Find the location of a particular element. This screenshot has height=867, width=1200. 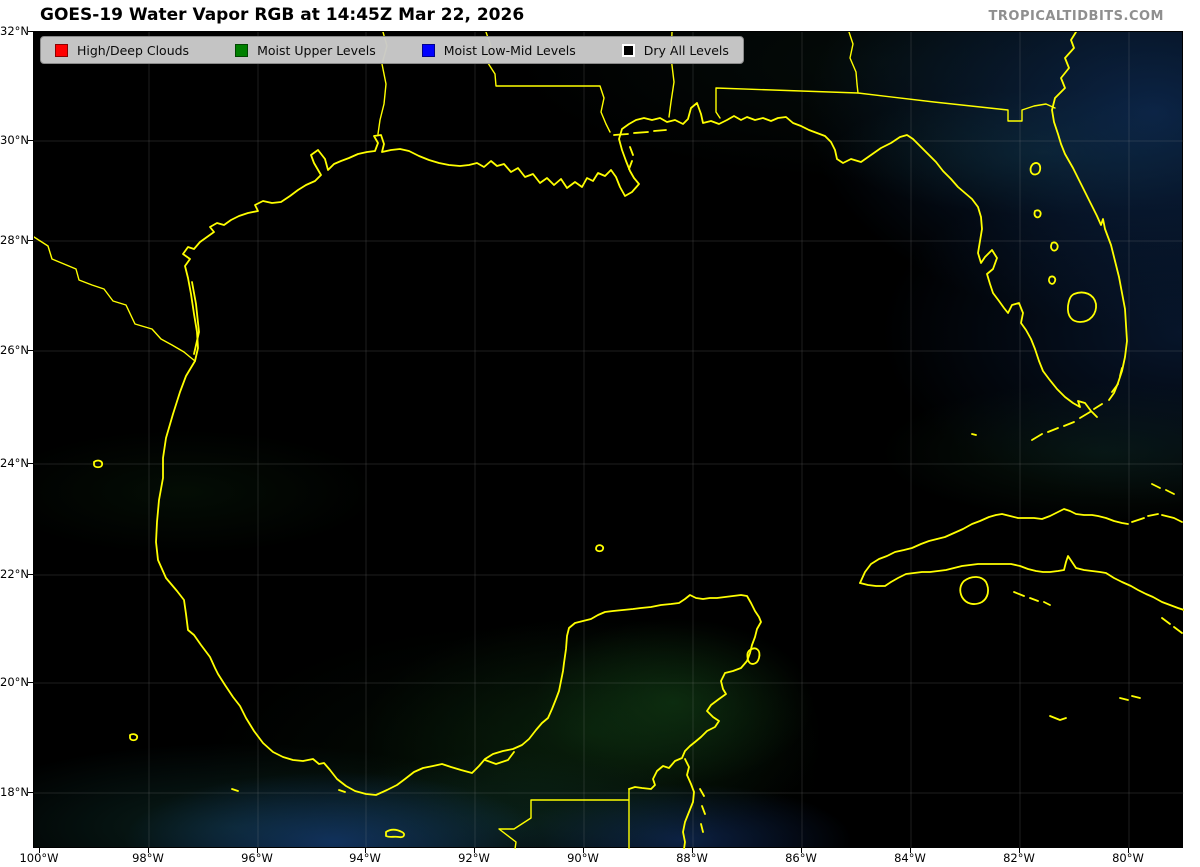

green-square-swatch-icon is located at coordinates (242, 50).